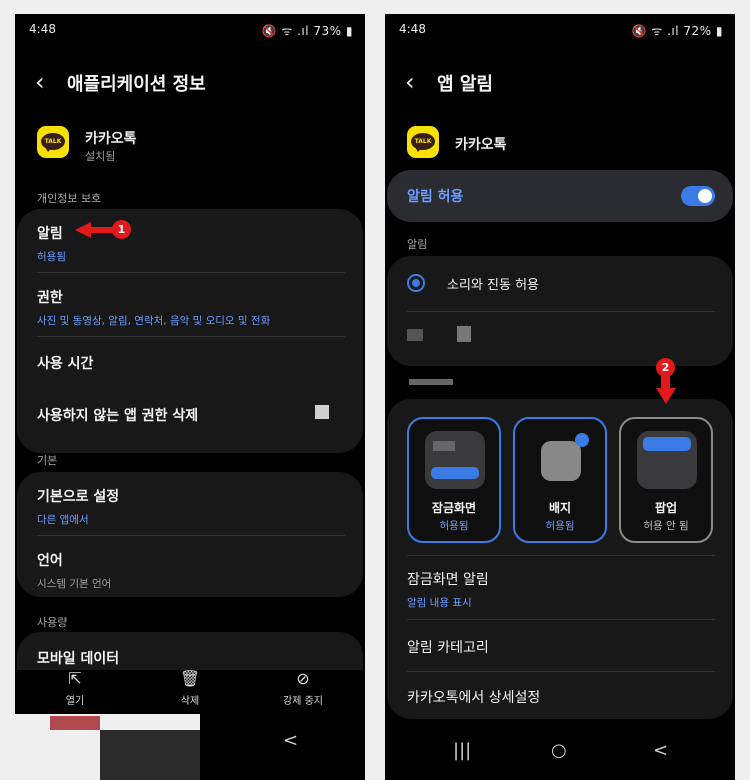 Image resolution: width=750 pixels, height=780 pixels. Describe the element at coordinates (697, 31) in the screenshot. I see `battery-level: 72%` at that location.